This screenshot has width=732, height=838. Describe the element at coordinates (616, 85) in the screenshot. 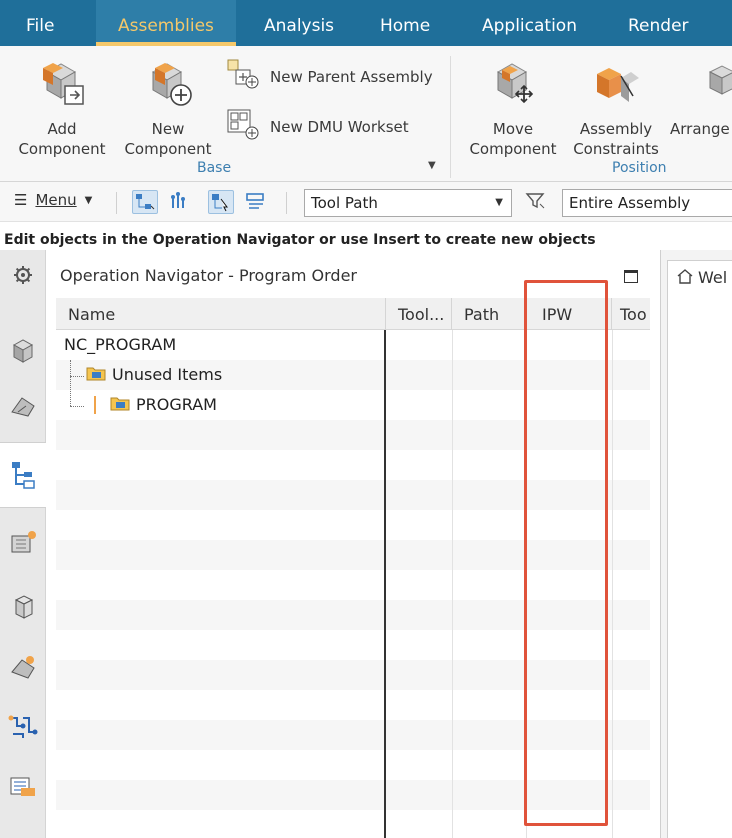

I see `assembly-constraints-icon` at that location.